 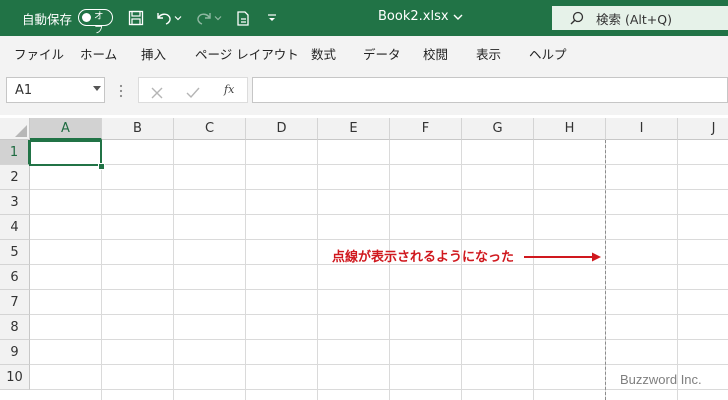 What do you see at coordinates (15, 129) in the screenshot?
I see `select-all-corner` at bounding box center [15, 129].